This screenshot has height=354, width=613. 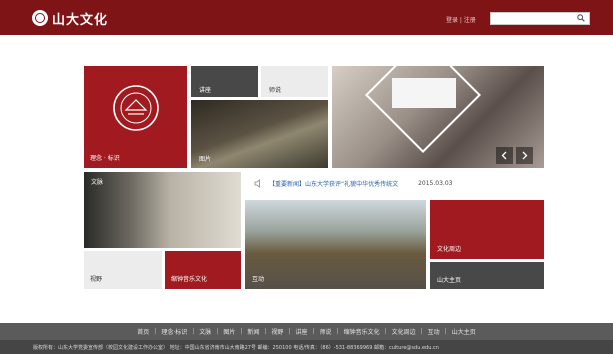 I want to click on nav-literature: 文脉, so click(x=205, y=331).